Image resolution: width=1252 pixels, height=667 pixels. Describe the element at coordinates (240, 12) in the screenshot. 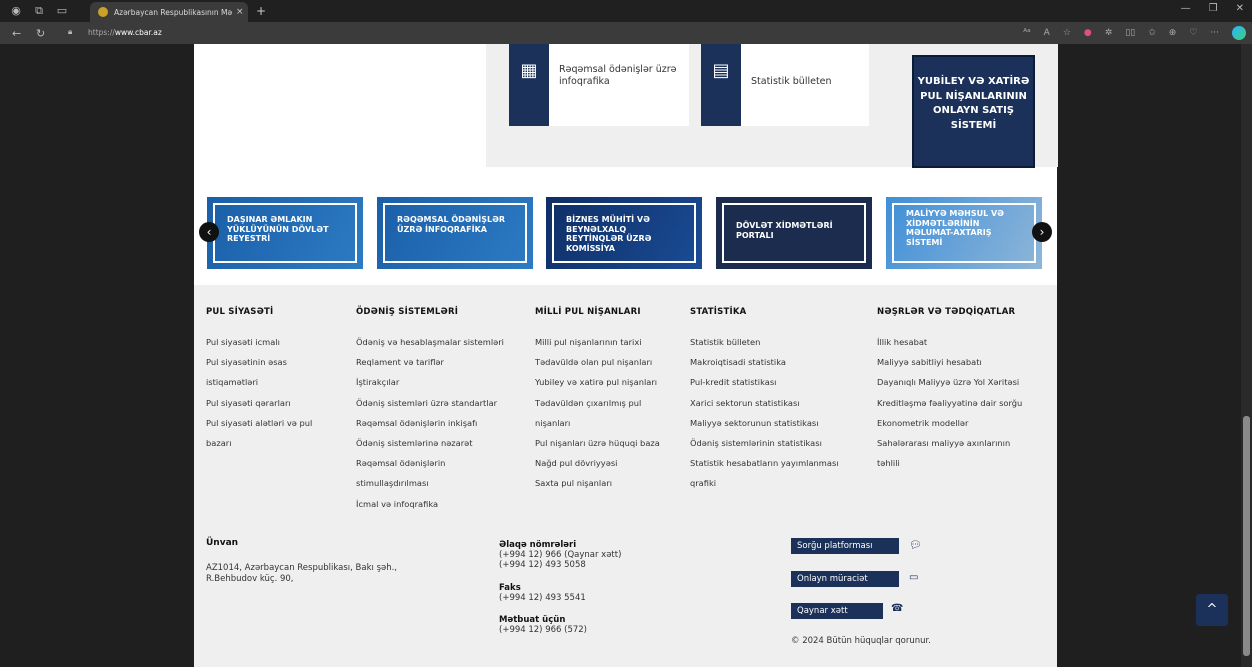

I see `tab-close-icon: ×` at that location.